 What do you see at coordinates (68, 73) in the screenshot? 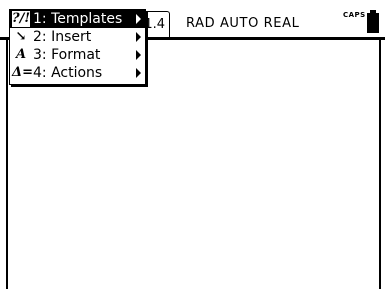
I see `menu-item-label: 4: Actions` at bounding box center [68, 73].